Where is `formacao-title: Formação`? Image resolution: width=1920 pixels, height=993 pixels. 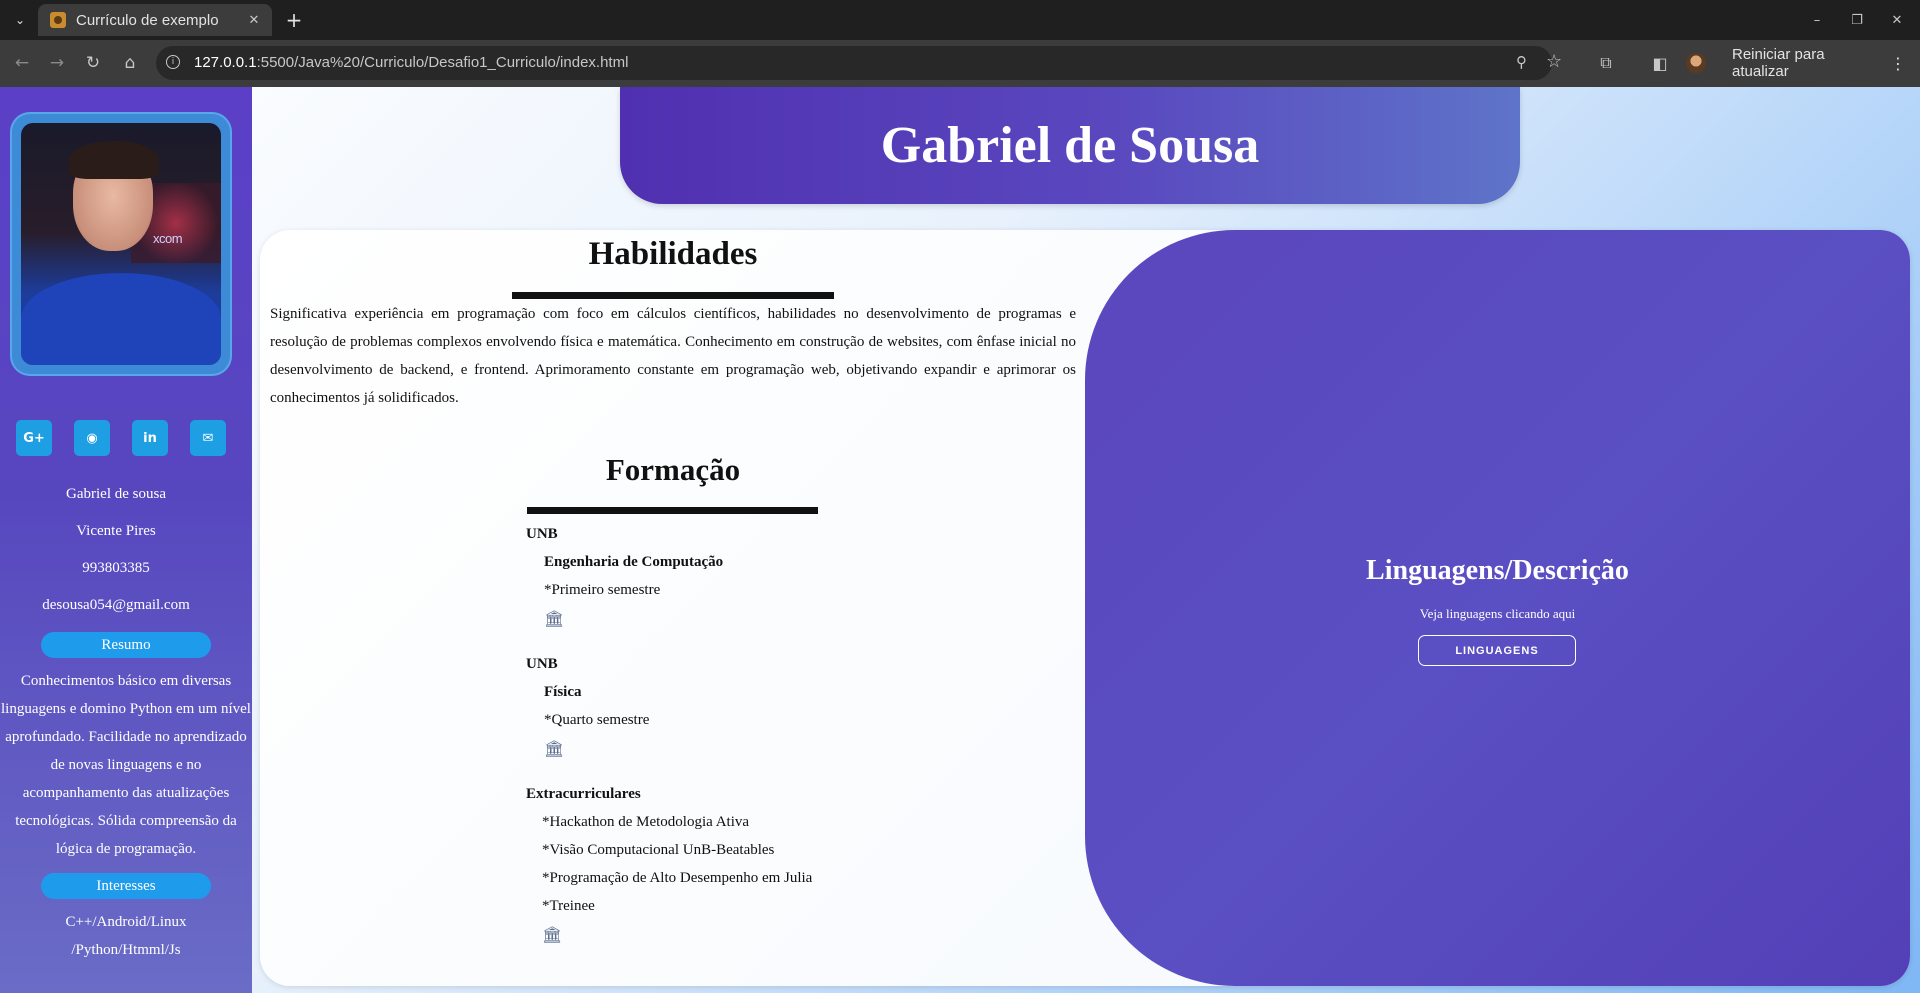 formacao-title: Formação is located at coordinates (673, 469).